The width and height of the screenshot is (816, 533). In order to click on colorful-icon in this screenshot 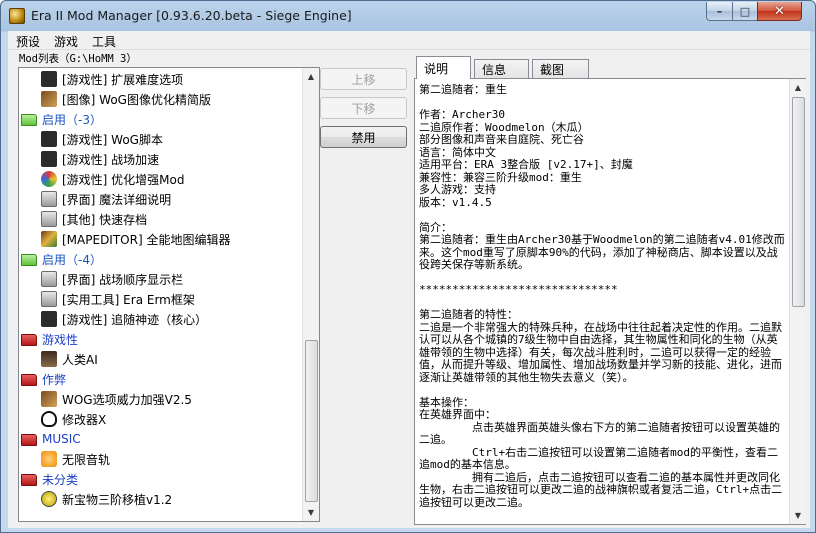, I will do `click(49, 179)`.